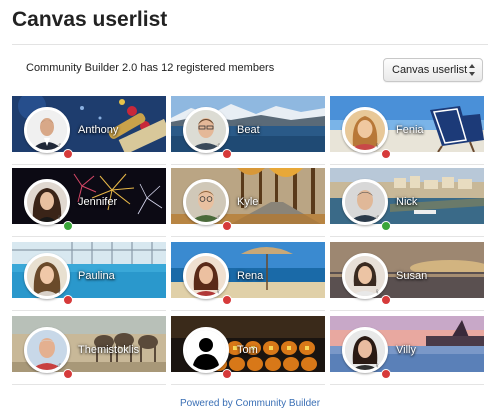 This screenshot has height=418, width=500. Describe the element at coordinates (250, 44) in the screenshot. I see `title-divider` at that location.